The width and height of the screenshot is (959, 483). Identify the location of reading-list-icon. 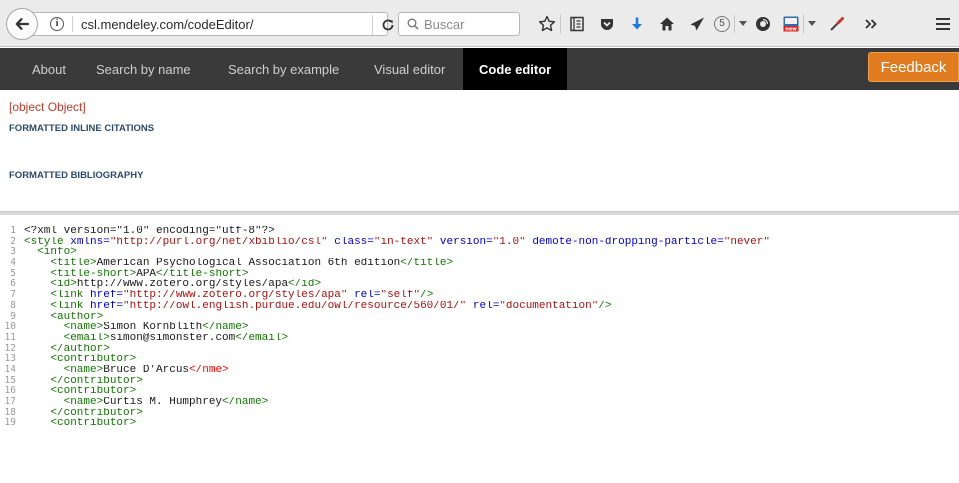
(577, 24).